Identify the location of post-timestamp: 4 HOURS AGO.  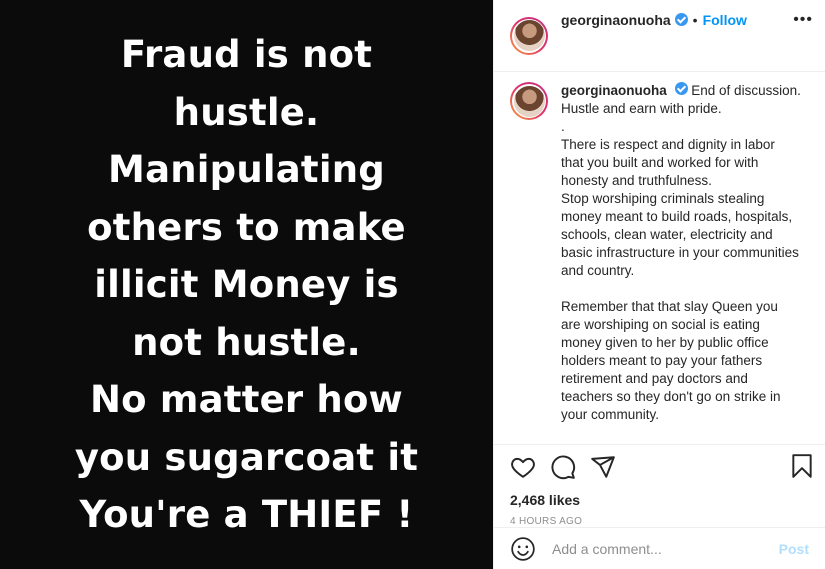
(659, 517).